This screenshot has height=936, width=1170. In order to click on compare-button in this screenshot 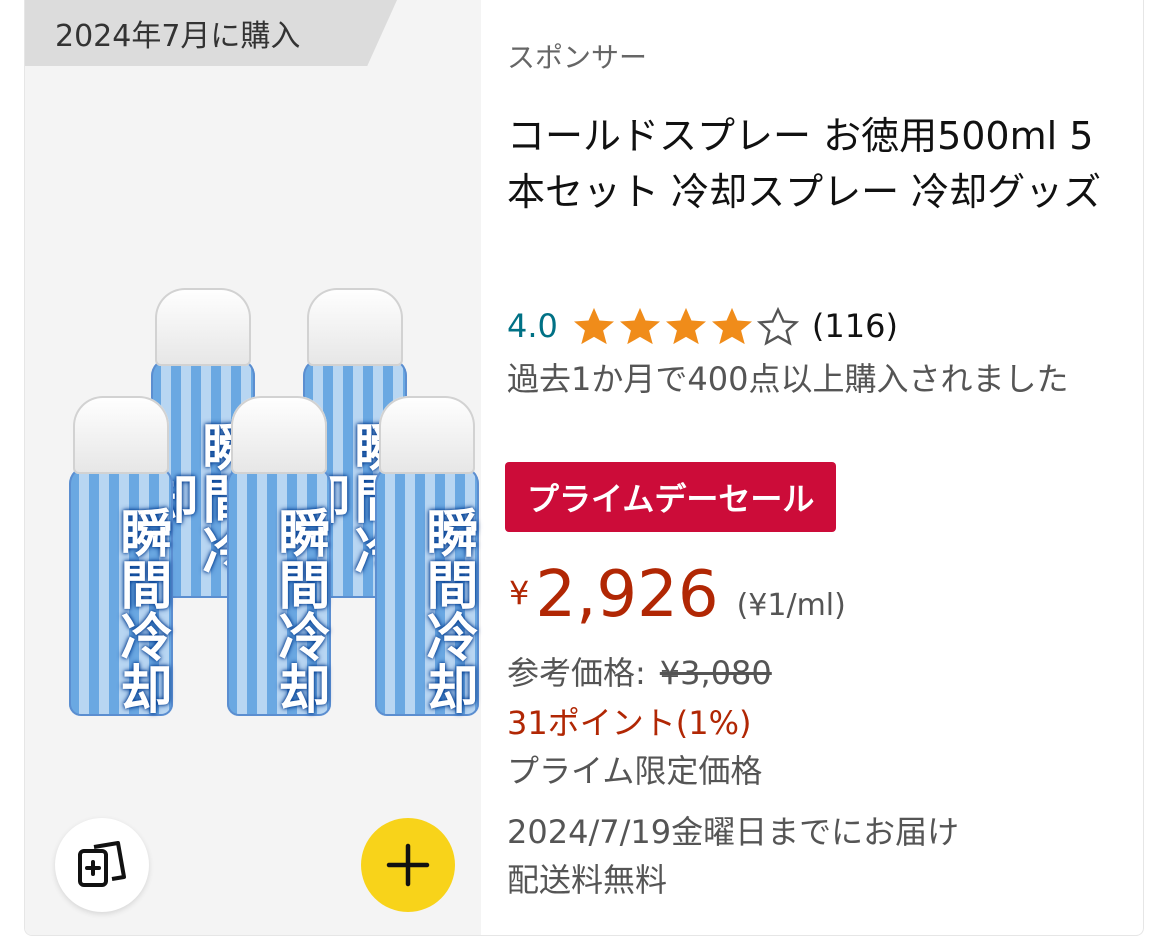, I will do `click(102, 865)`.